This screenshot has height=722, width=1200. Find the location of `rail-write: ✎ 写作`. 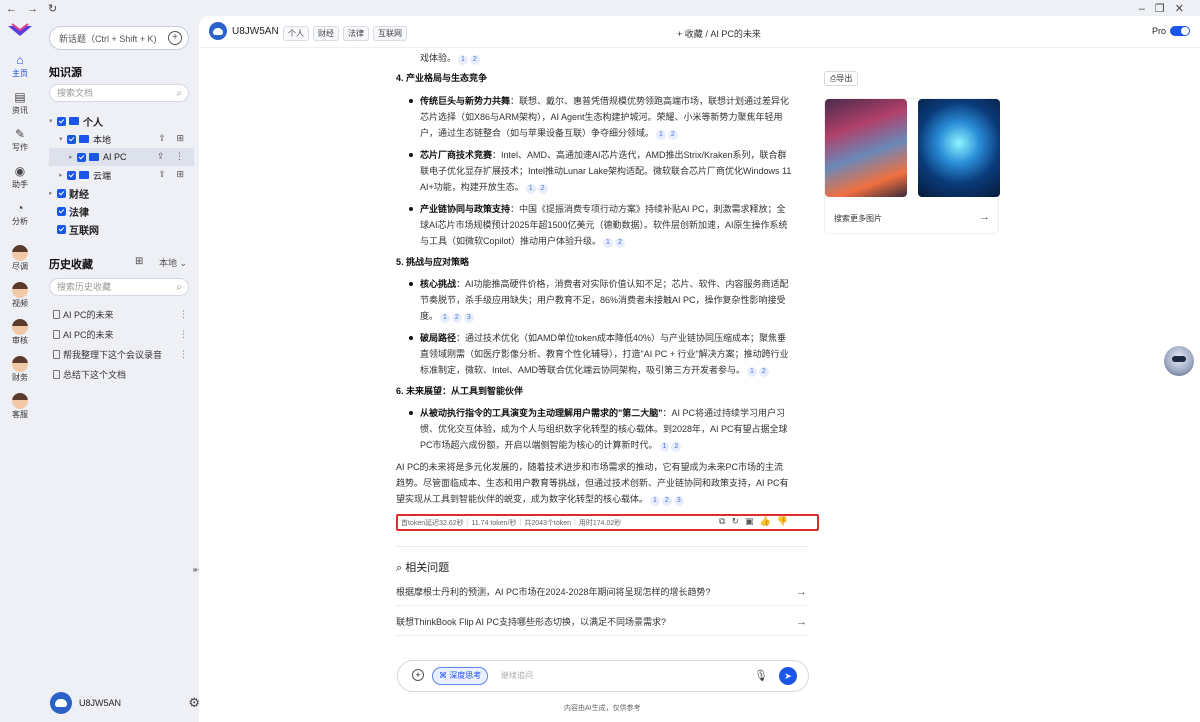

rail-write: ✎ 写作 is located at coordinates (20, 139).